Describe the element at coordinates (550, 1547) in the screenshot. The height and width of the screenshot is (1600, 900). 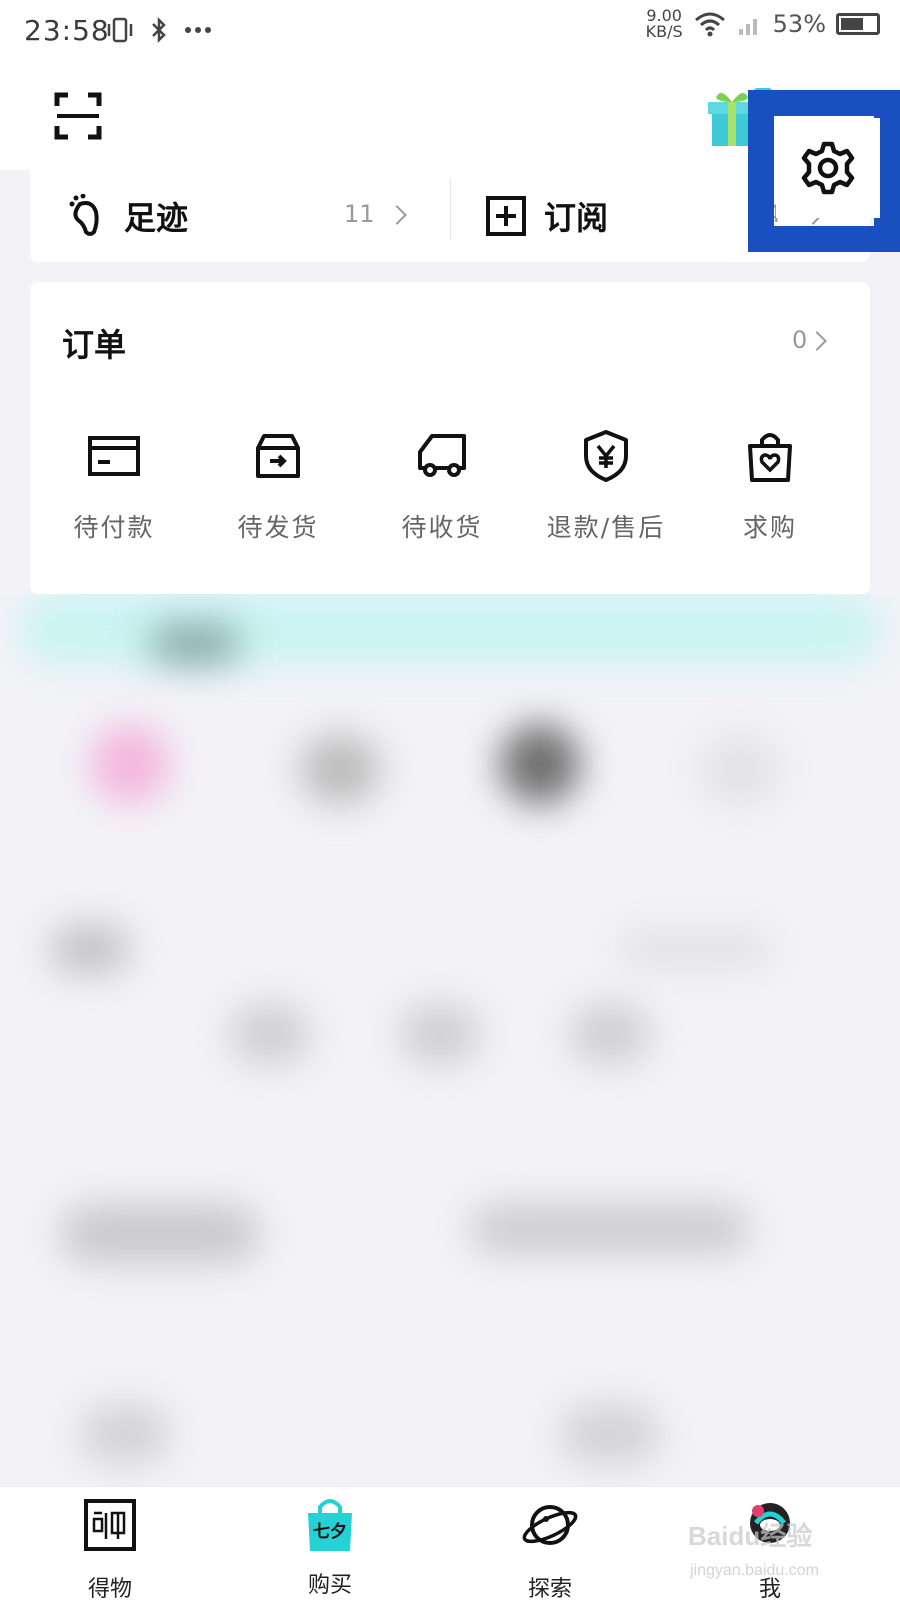
I see `nav-item-explore: 探索` at that location.